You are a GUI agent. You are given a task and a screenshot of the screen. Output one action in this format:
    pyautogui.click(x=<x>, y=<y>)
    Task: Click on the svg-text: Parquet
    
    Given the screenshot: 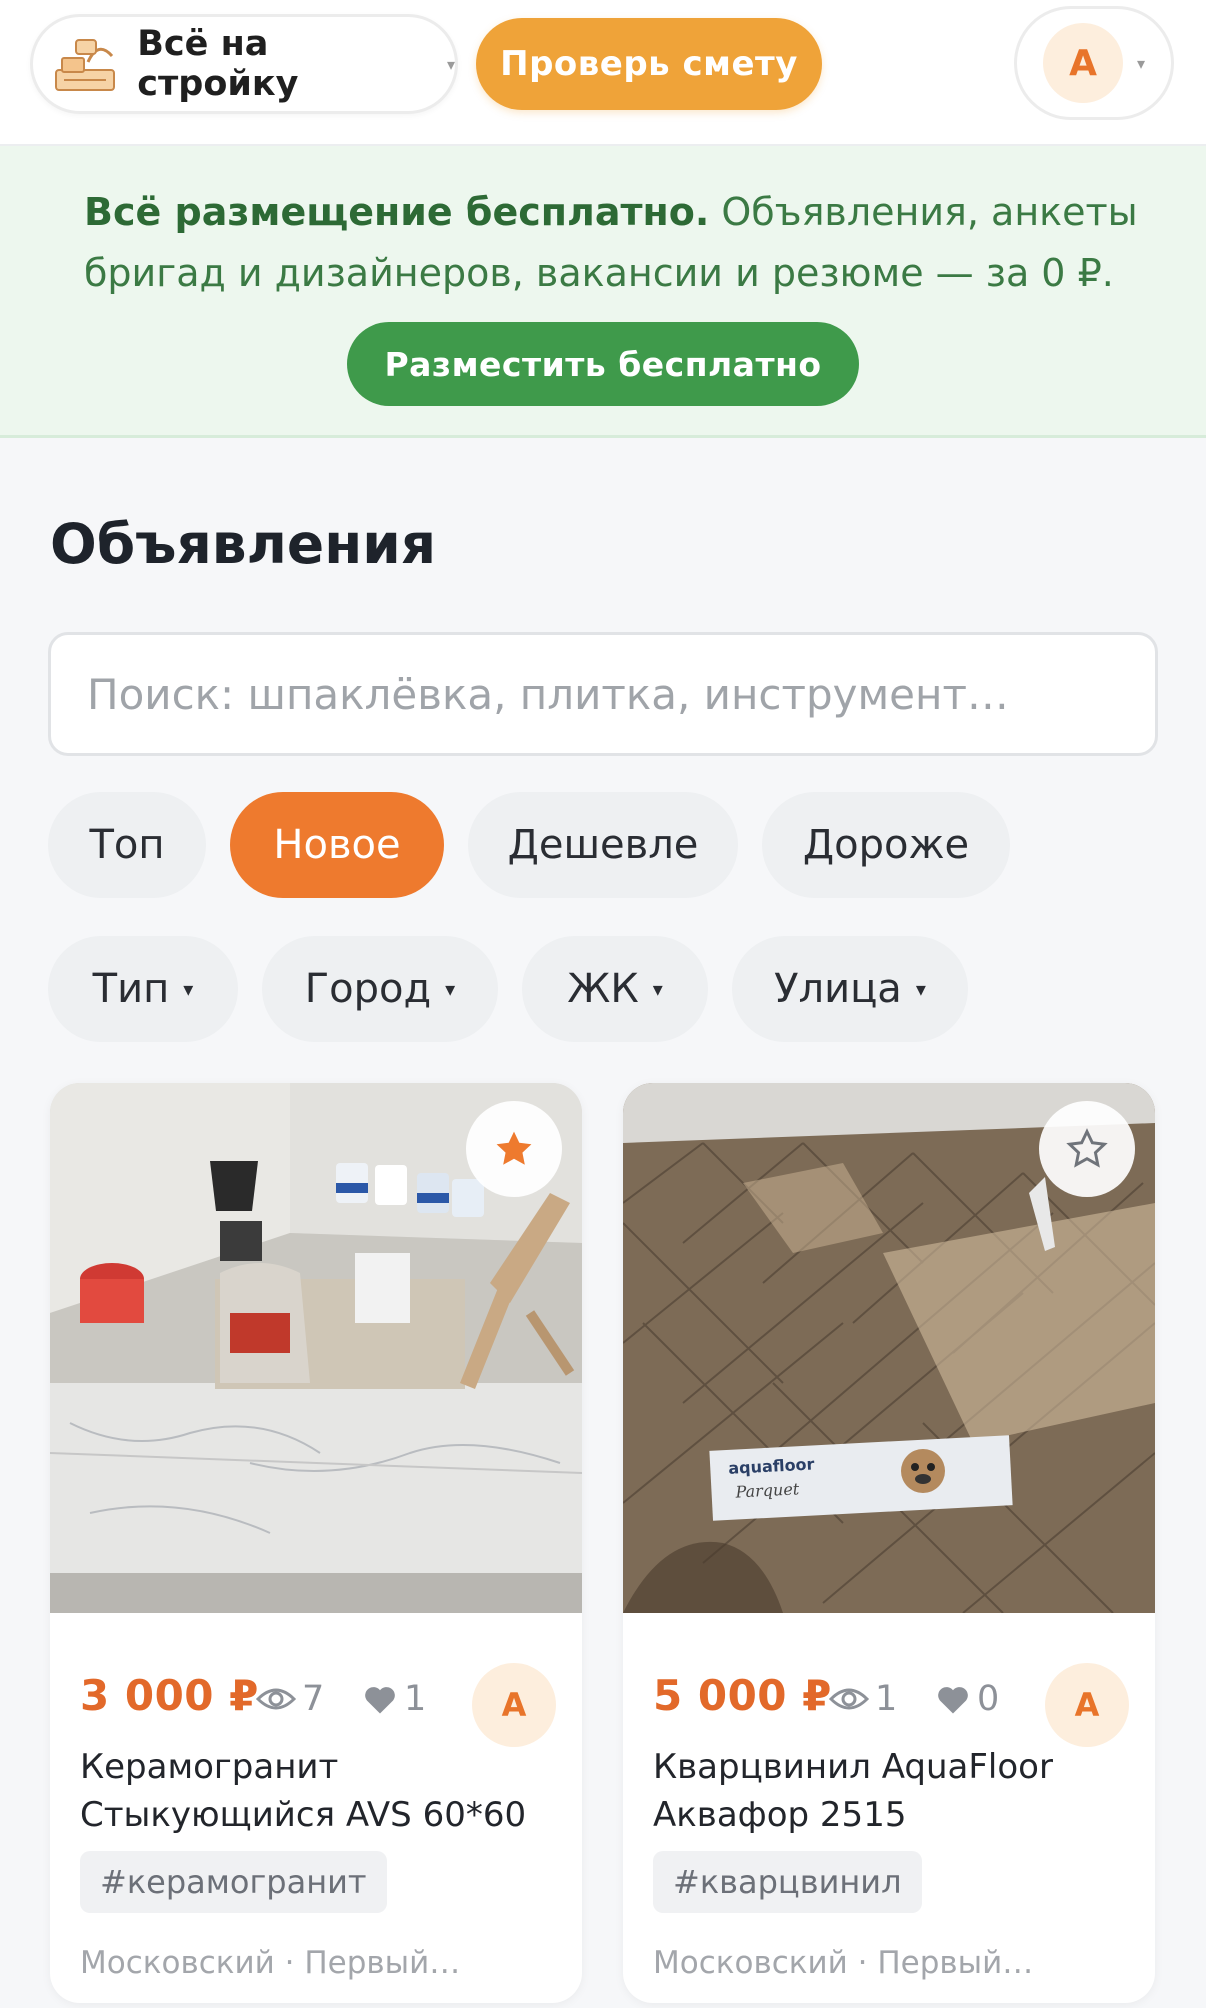 What is the action you would take?
    pyautogui.click(x=767, y=1490)
    